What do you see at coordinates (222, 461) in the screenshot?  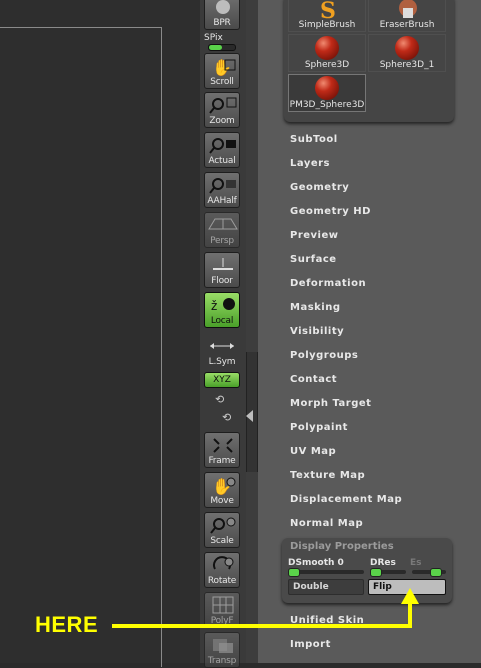 I see `frame-label: Frame` at bounding box center [222, 461].